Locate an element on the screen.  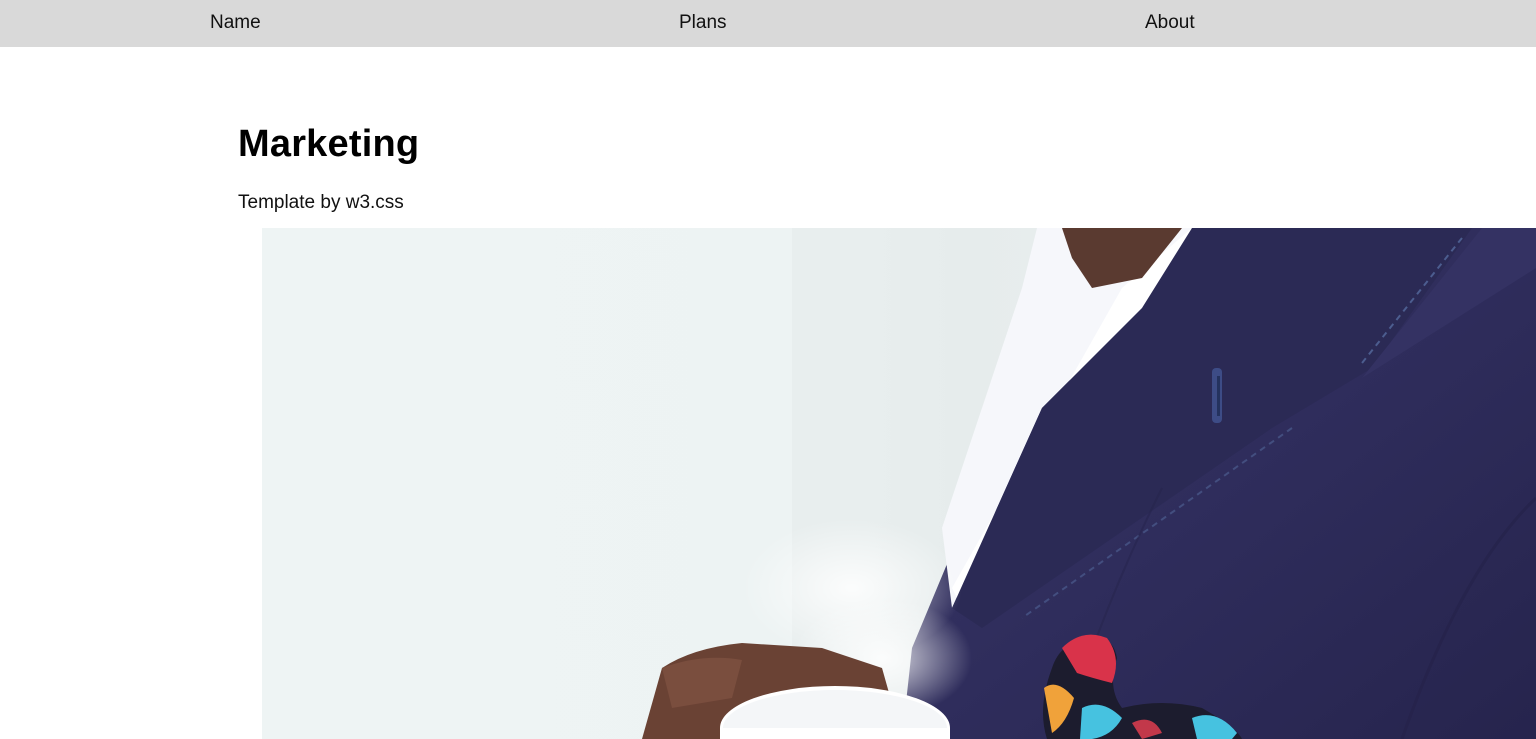
nav-link-about: About is located at coordinates (1170, 23).